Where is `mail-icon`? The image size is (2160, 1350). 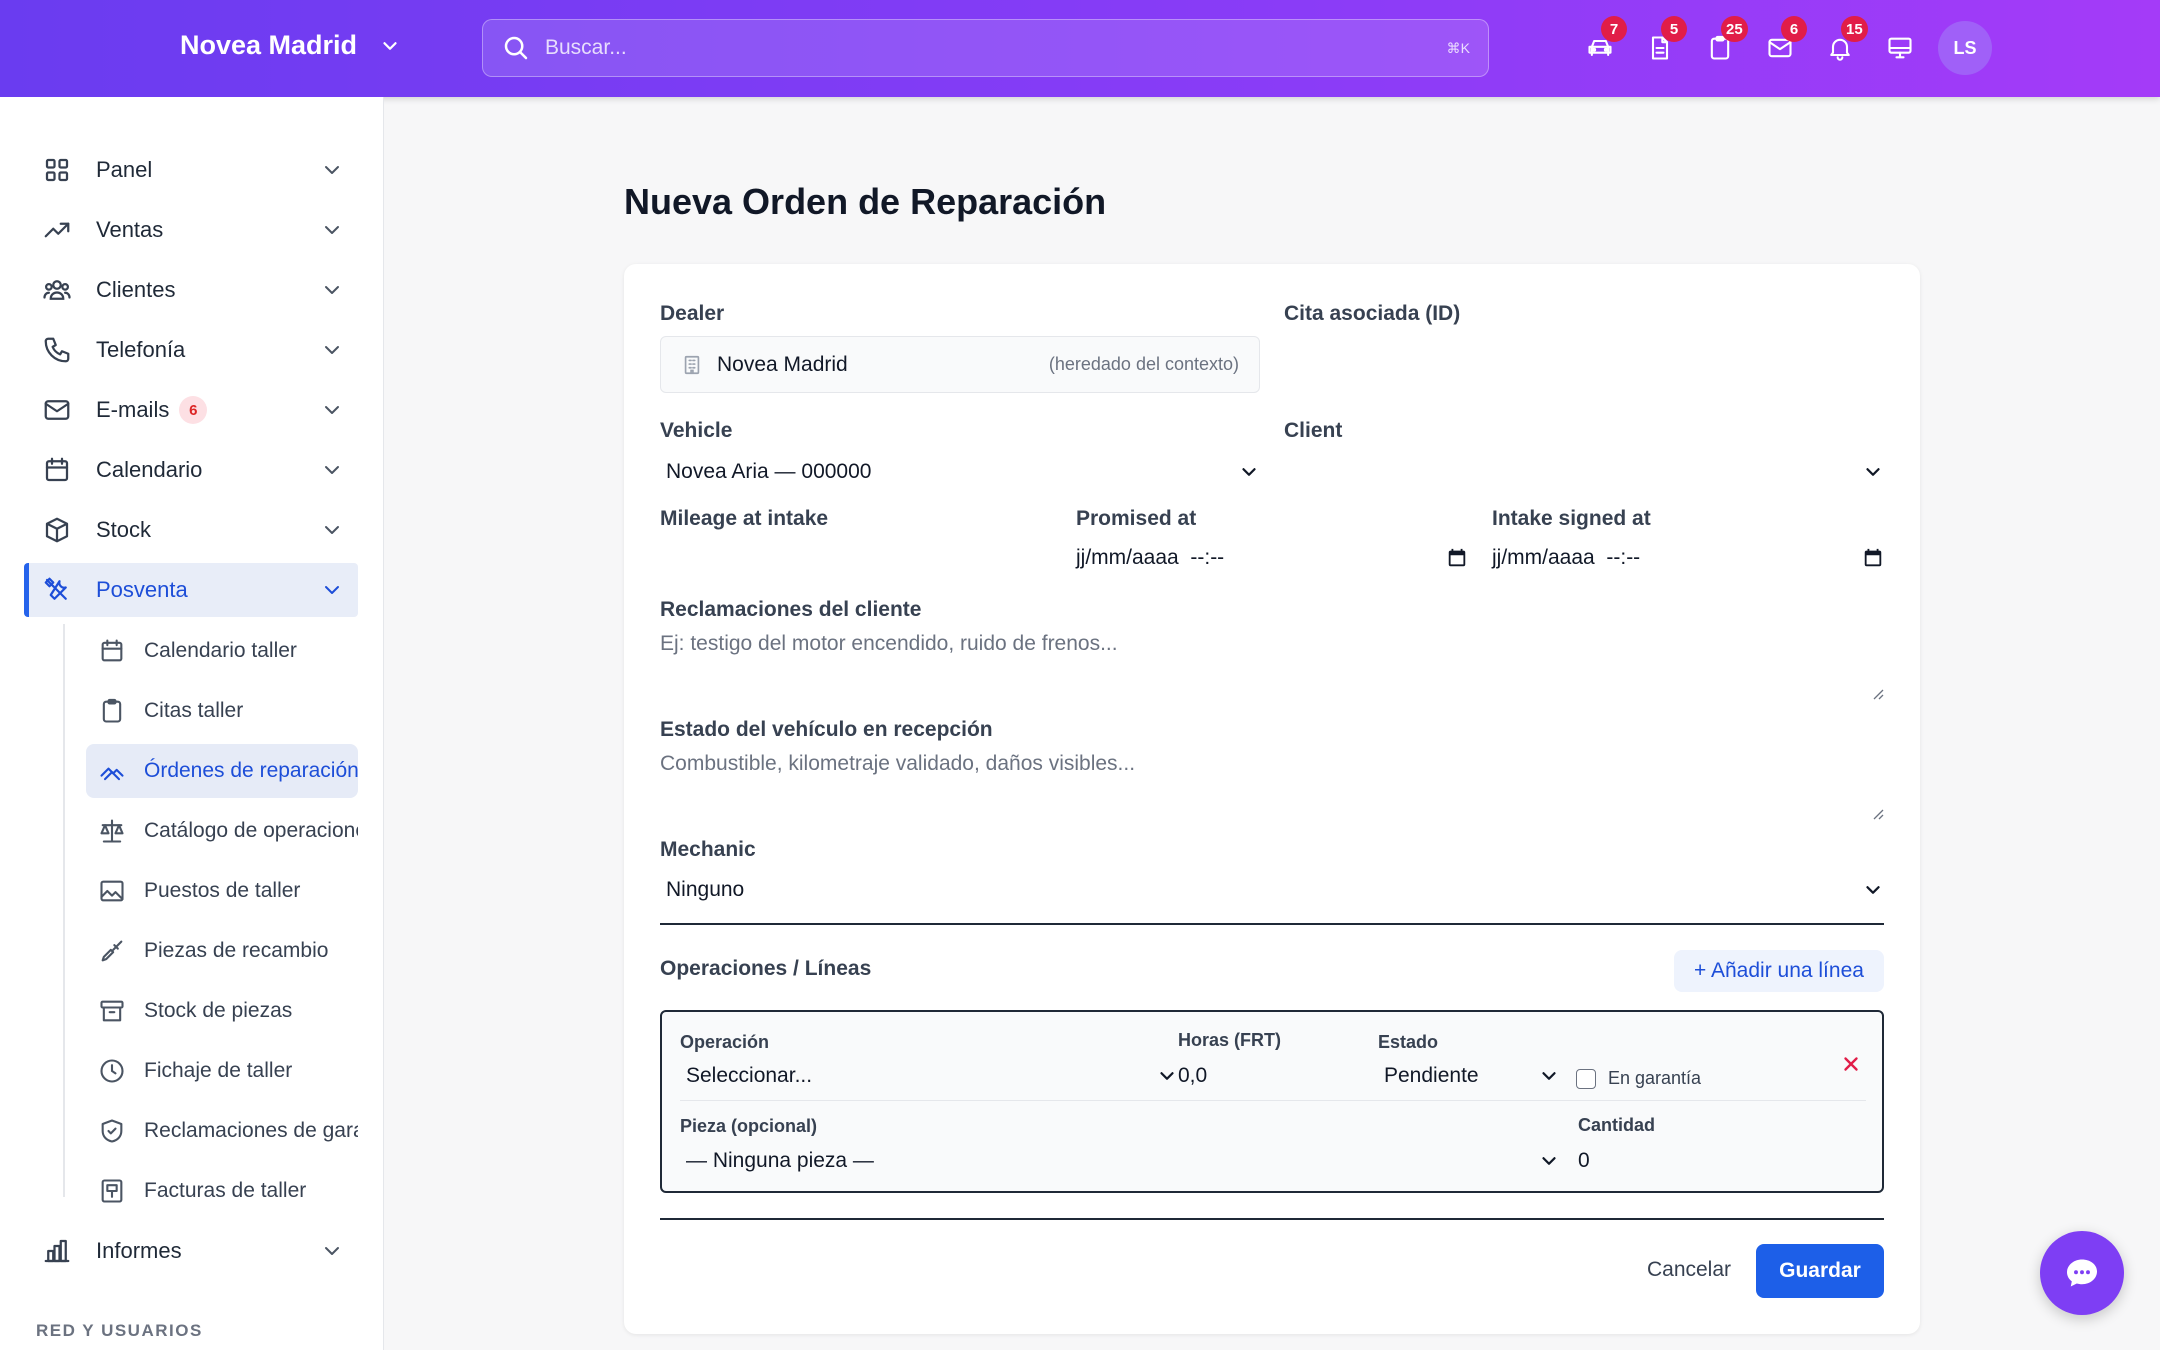
mail-icon is located at coordinates (57, 410).